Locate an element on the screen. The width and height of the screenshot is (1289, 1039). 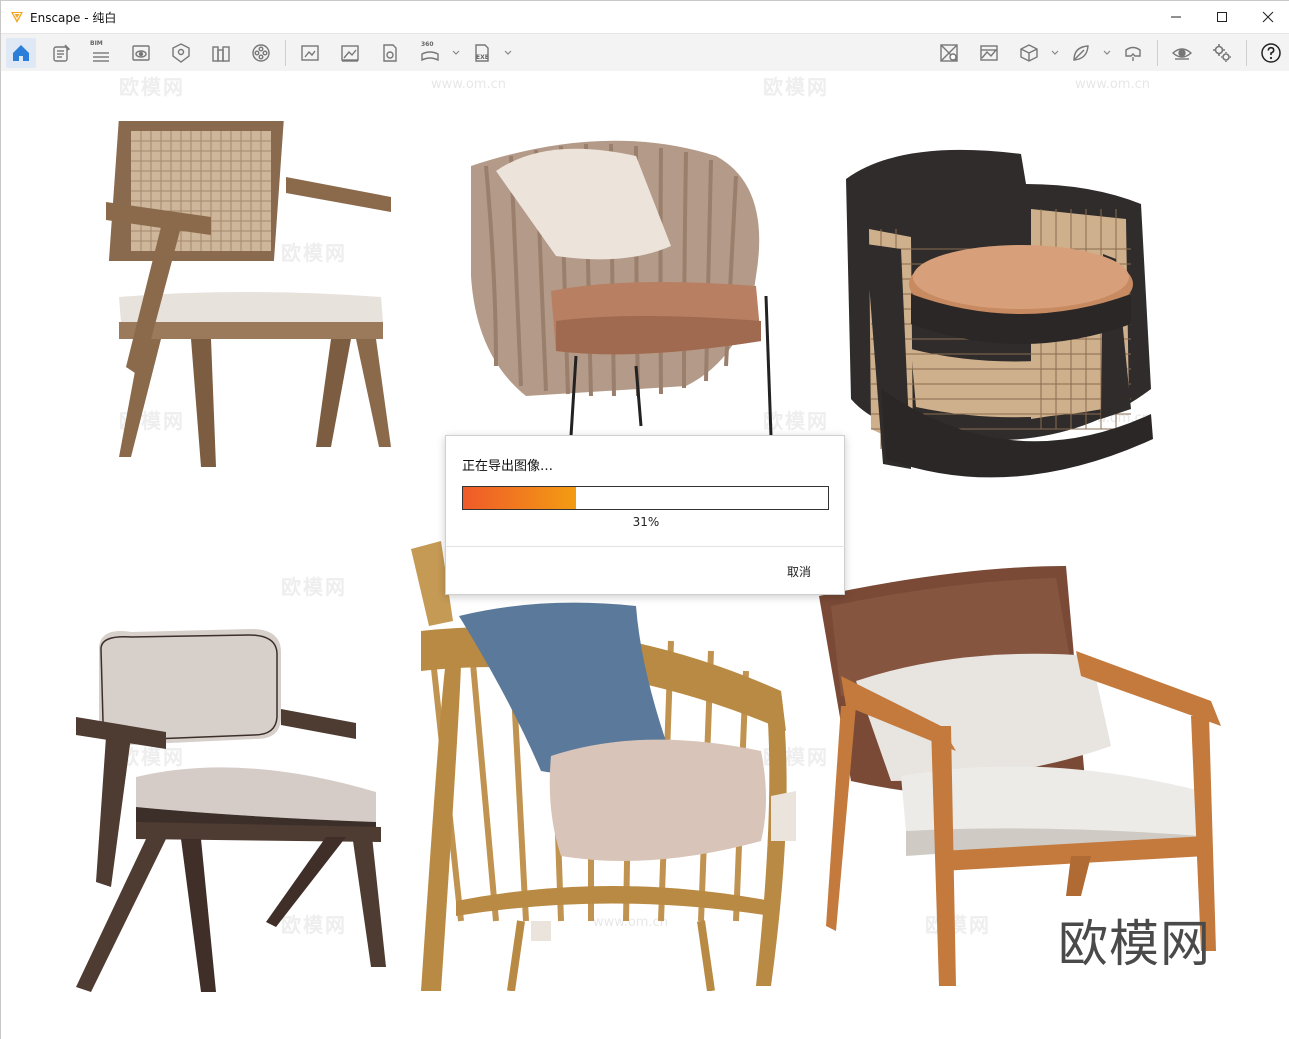
cube-icon is located at coordinates (1029, 53).